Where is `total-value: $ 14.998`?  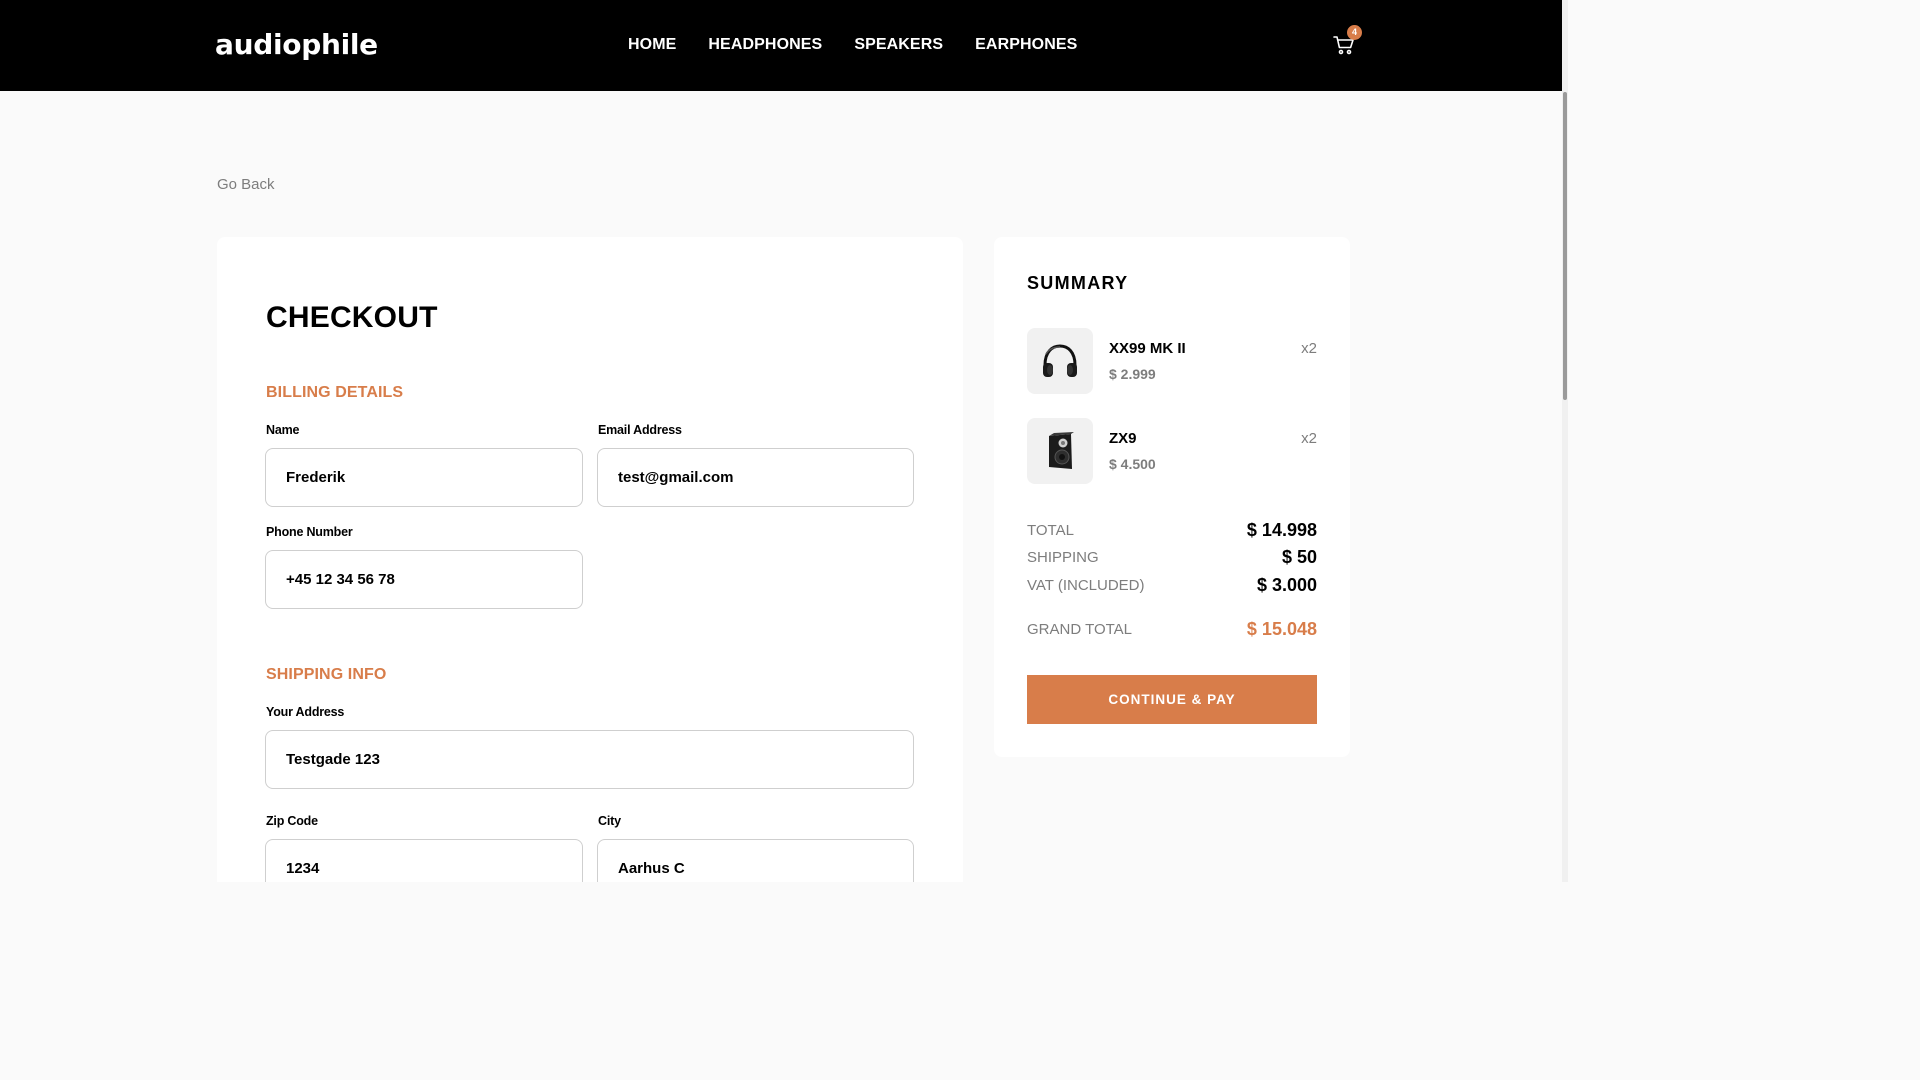
total-value: $ 14.998 is located at coordinates (1281, 530).